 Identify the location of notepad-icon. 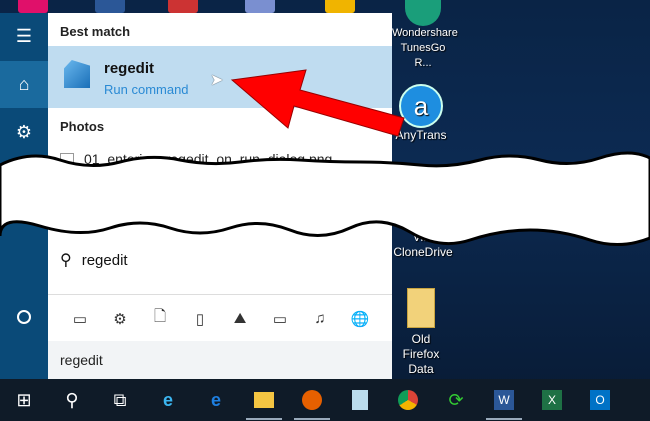
(360, 400).